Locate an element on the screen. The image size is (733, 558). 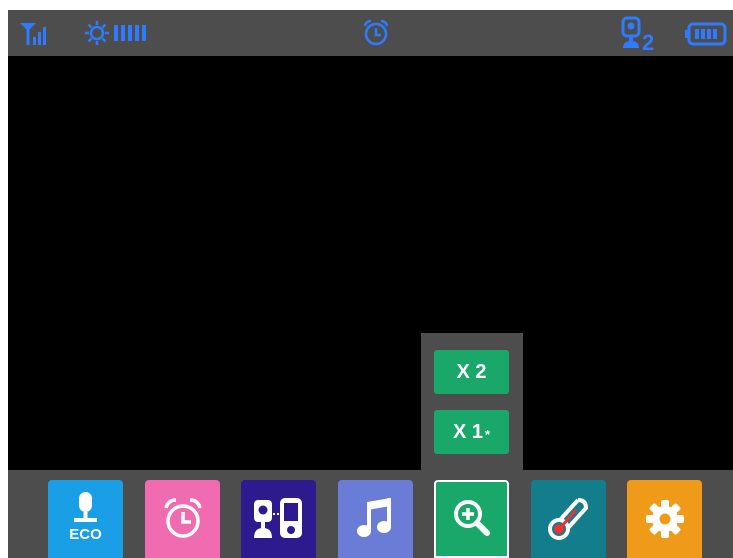
settings-button is located at coordinates (664, 519).